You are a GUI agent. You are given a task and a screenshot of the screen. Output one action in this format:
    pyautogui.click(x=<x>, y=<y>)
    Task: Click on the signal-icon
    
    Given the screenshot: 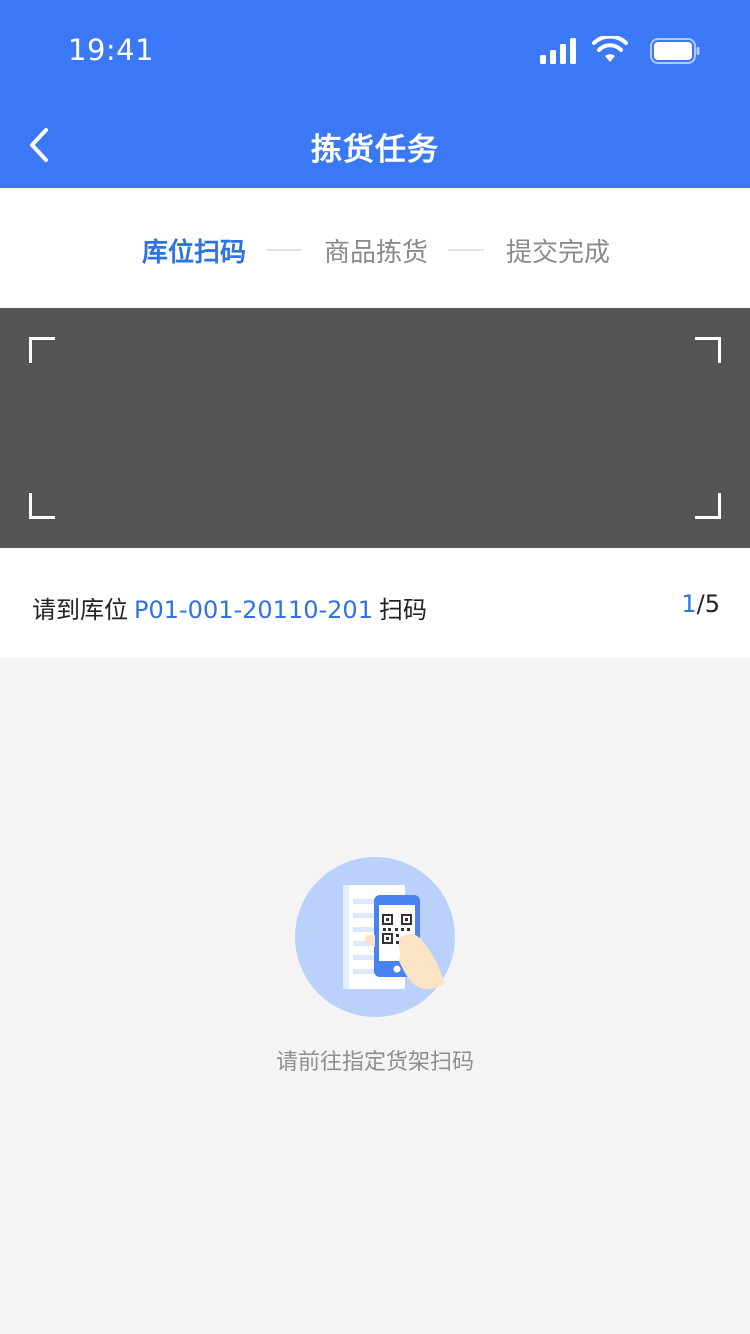 What is the action you would take?
    pyautogui.click(x=558, y=51)
    